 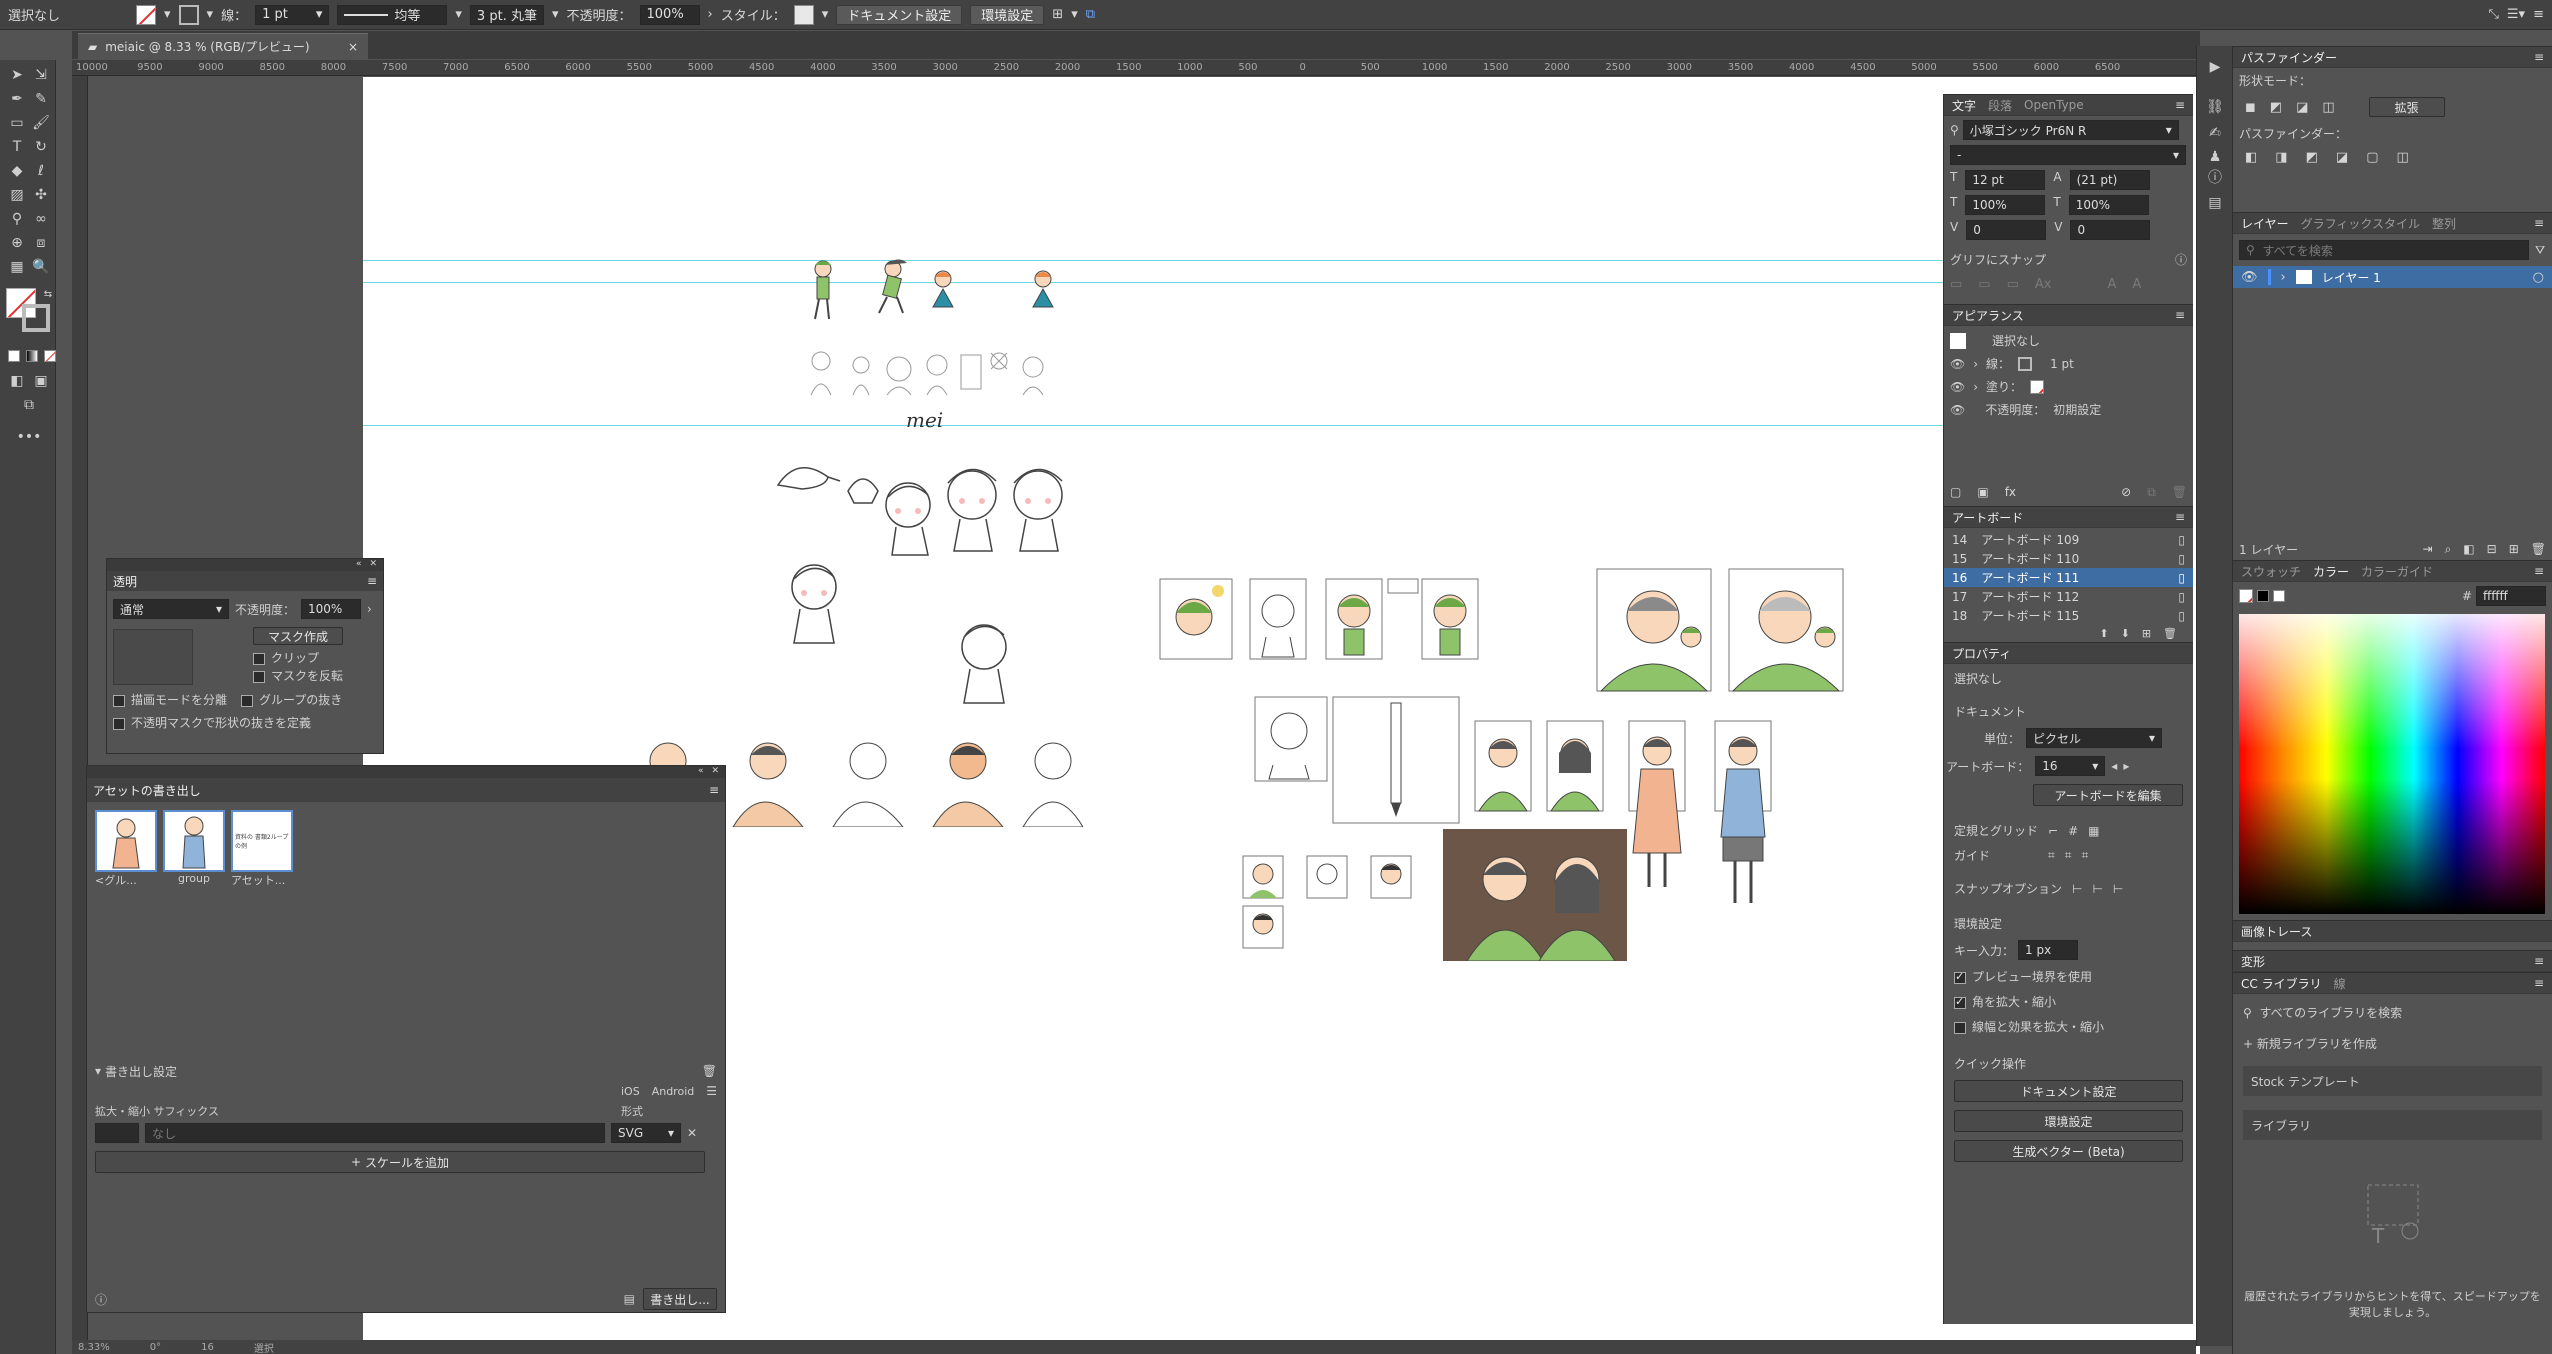 What do you see at coordinates (41, 171) in the screenshot?
I see `lasso-tool-icon: ℓ` at bounding box center [41, 171].